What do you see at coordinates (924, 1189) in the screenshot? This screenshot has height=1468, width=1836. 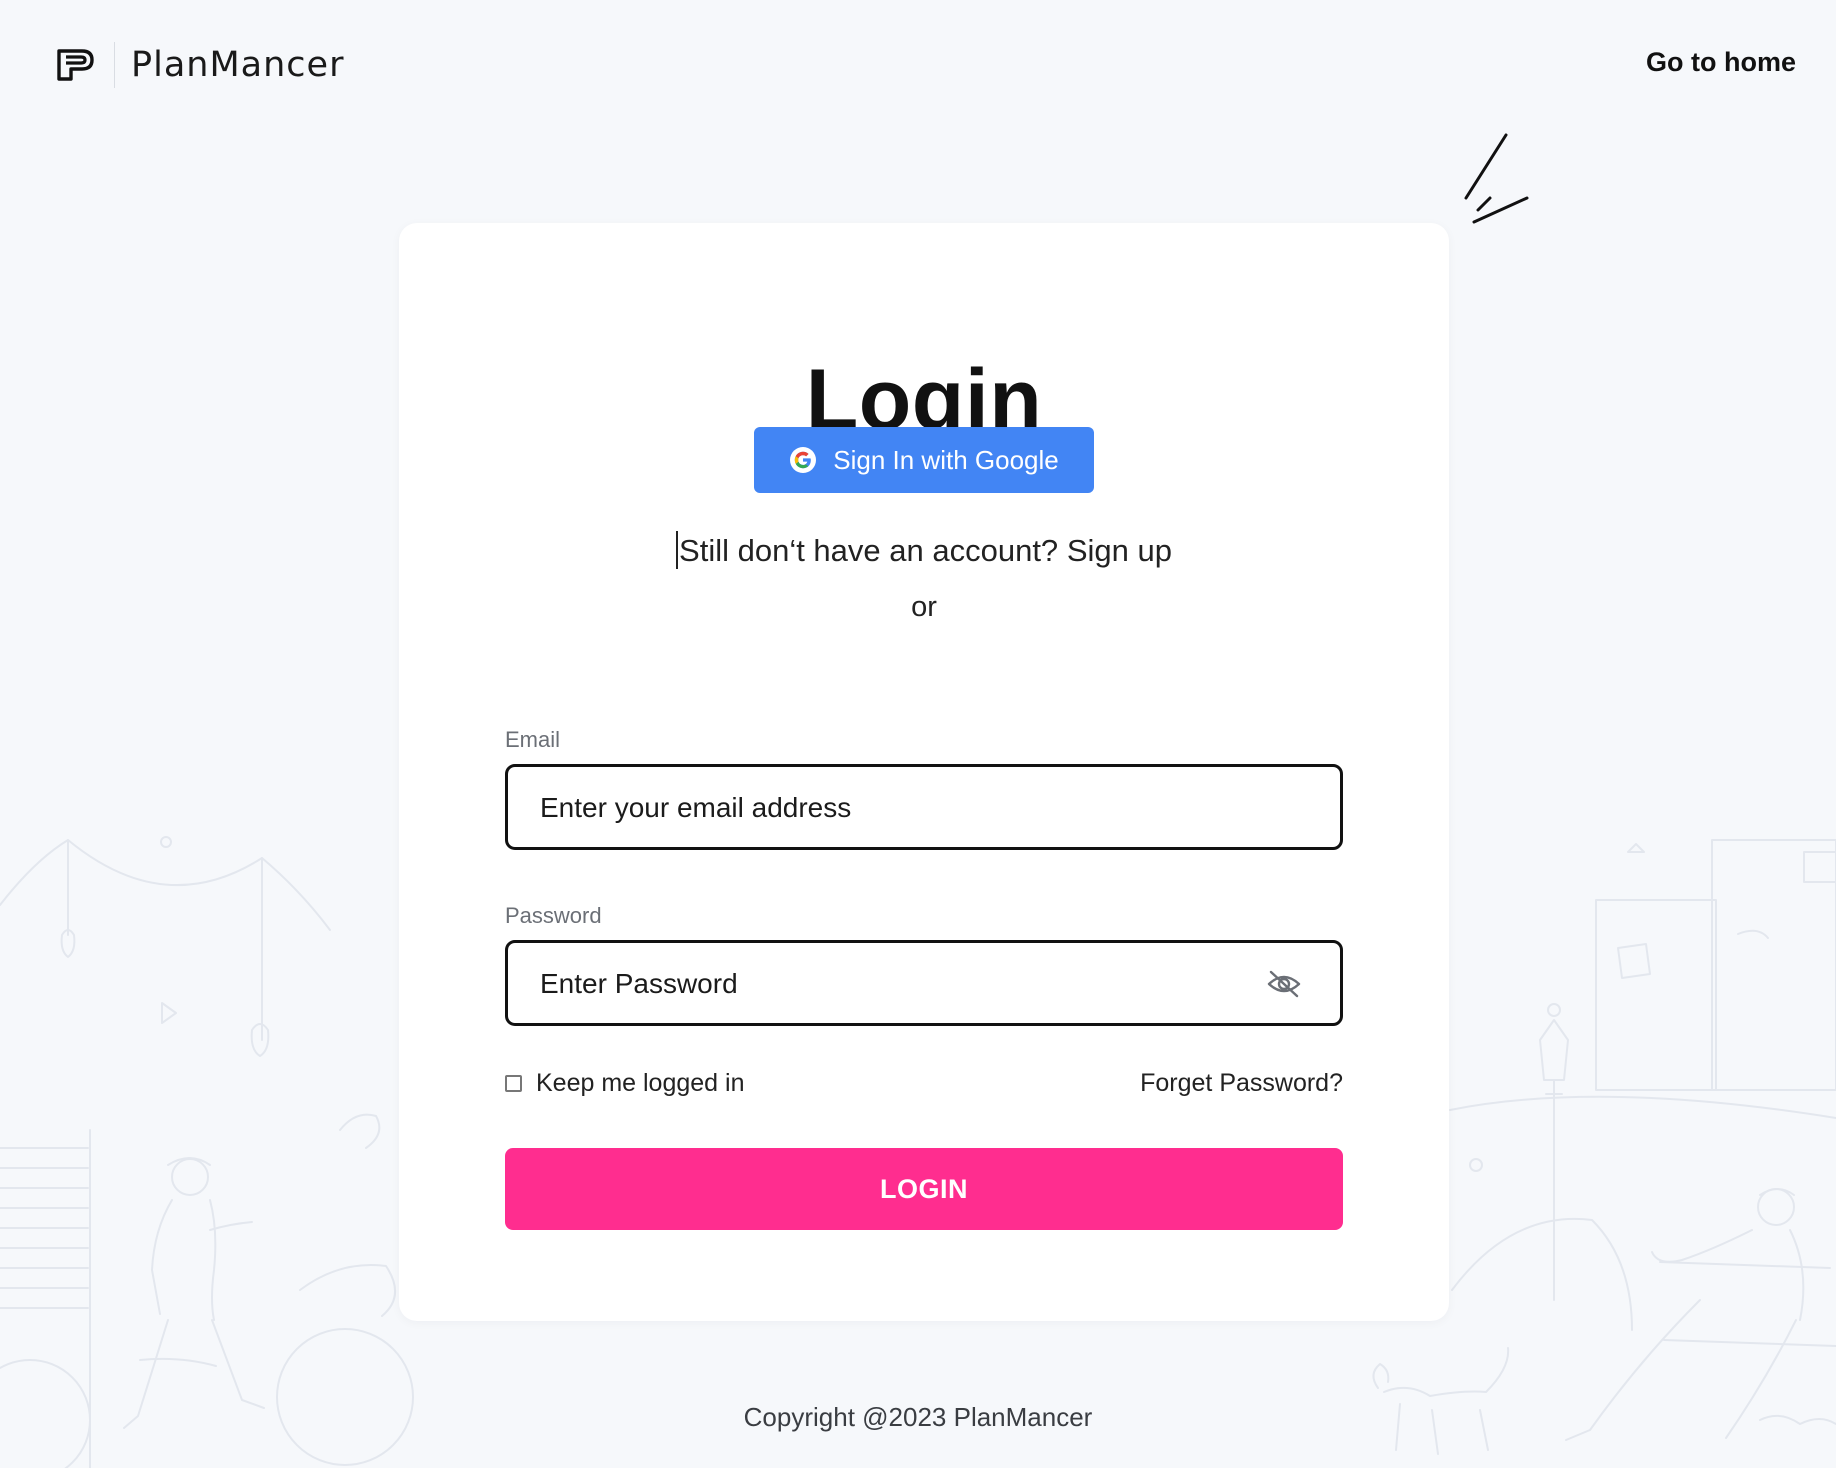 I see `login-button: LOGIN` at bounding box center [924, 1189].